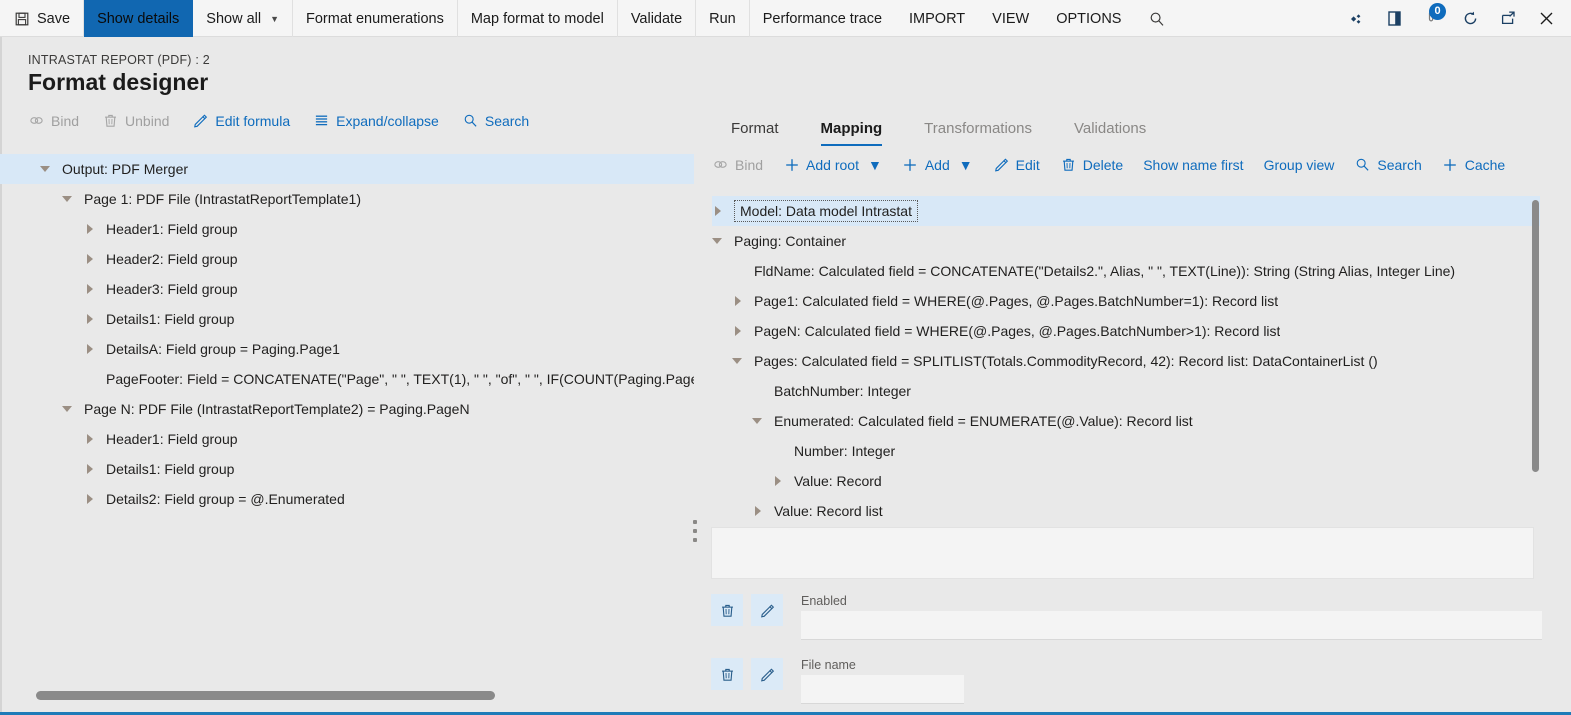  I want to click on close-icon, so click(1546, 18).